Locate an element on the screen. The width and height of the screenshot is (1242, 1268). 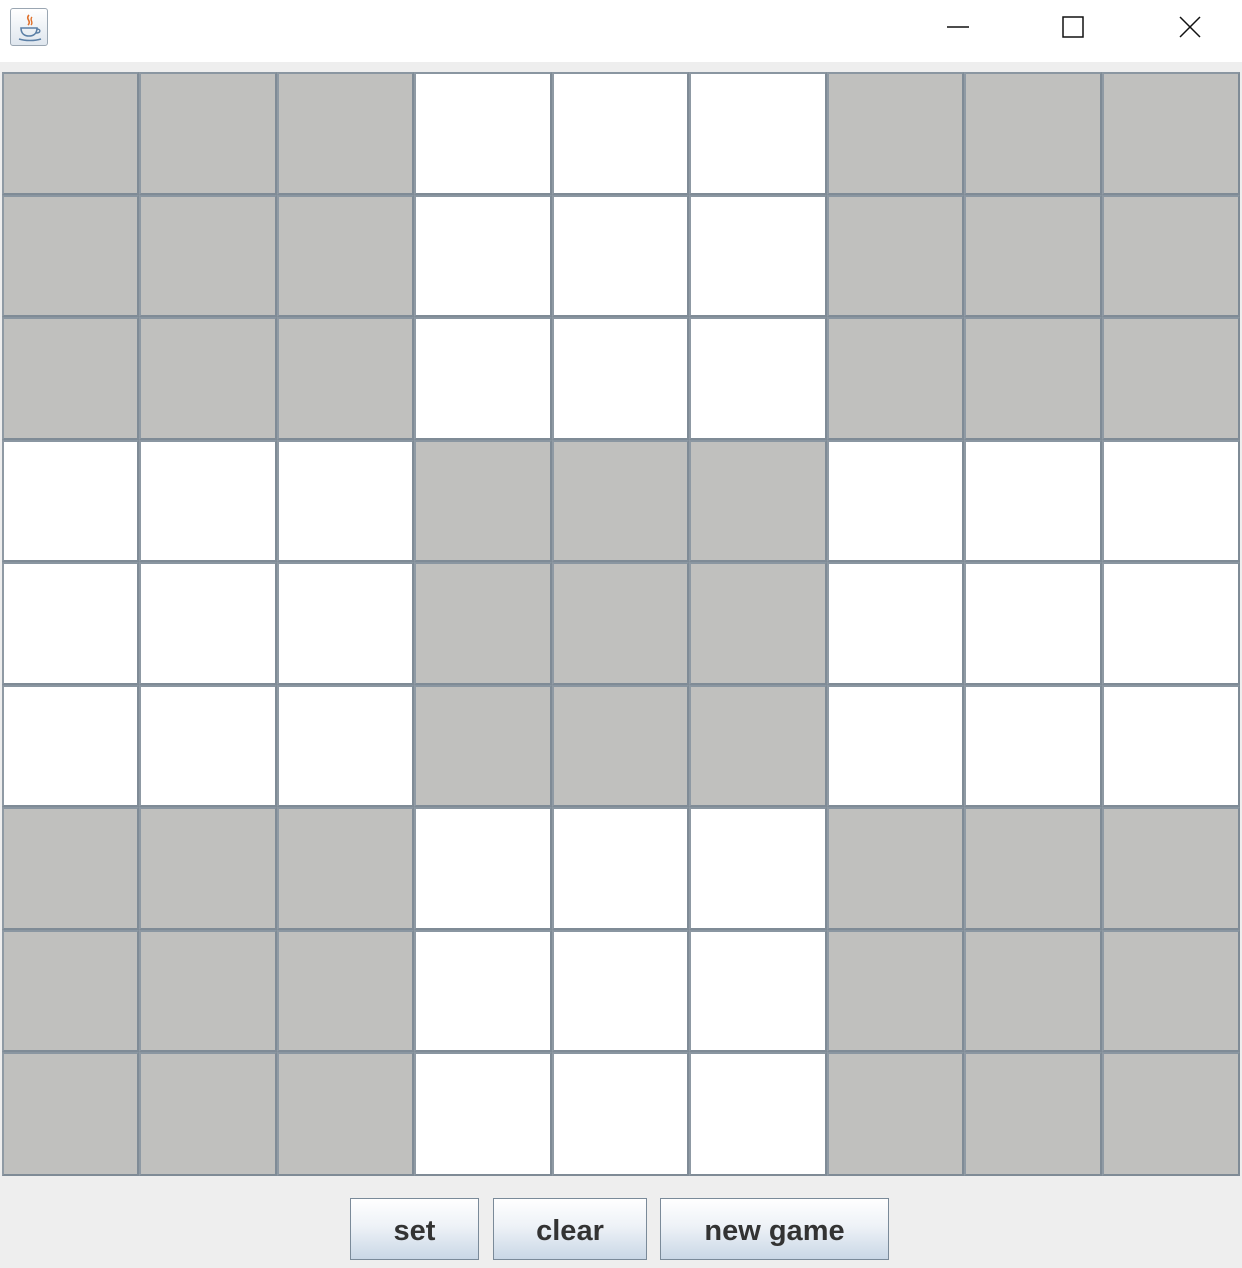
sudoku-cell-r9-c5 is located at coordinates (620, 1114).